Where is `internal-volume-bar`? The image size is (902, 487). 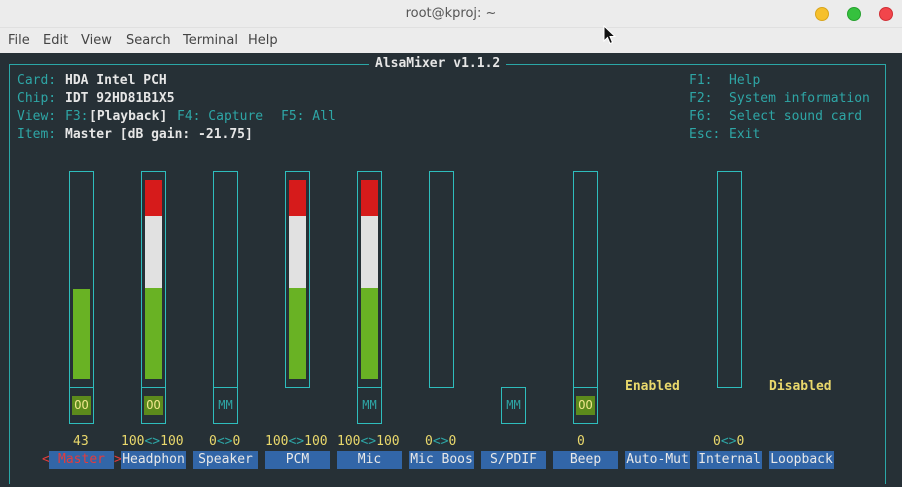 internal-volume-bar is located at coordinates (729, 279).